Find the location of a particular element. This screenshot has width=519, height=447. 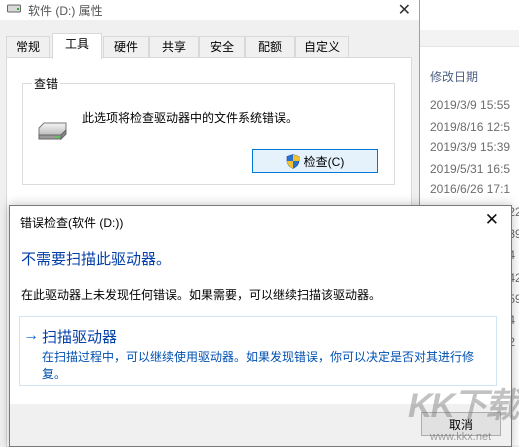

tab-customize: 自定义 is located at coordinates (322, 47).